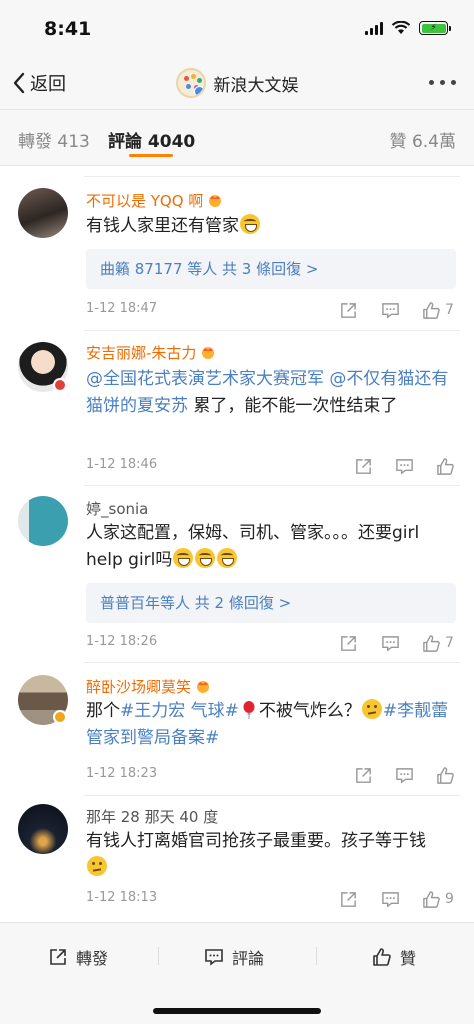 Image resolution: width=474 pixels, height=1024 pixels. What do you see at coordinates (122, 464) in the screenshot?
I see `comment-time: 1-12 18:46` at bounding box center [122, 464].